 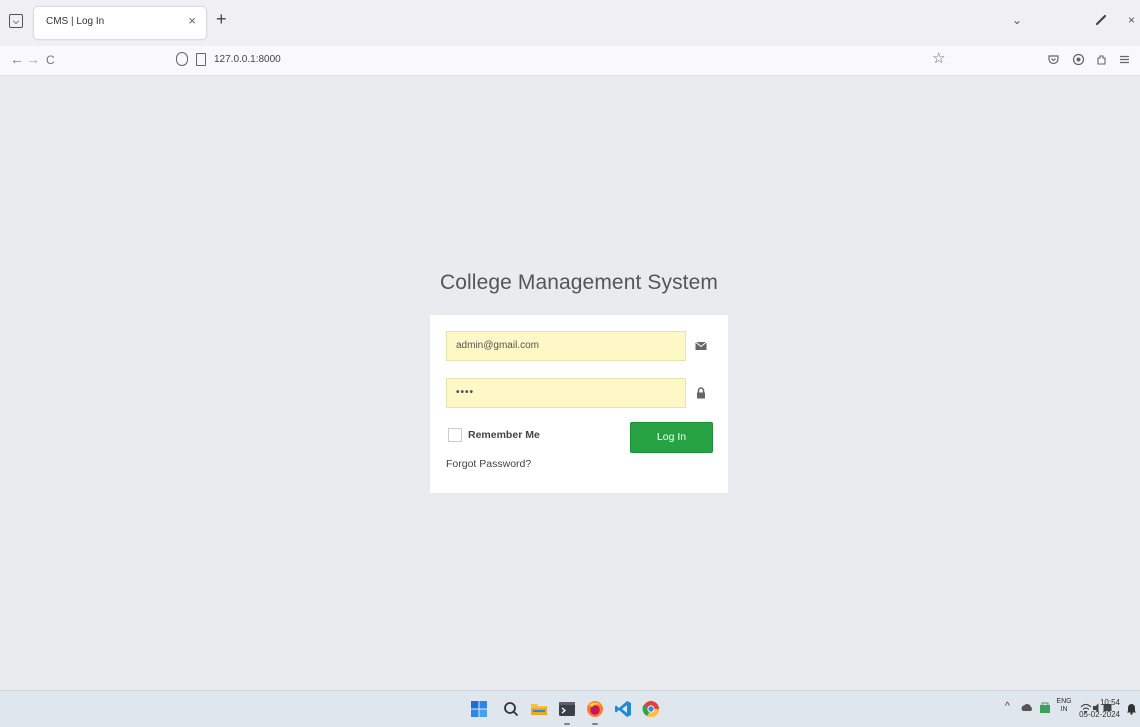 What do you see at coordinates (1109, 702) in the screenshot?
I see `clock-time: 10:54` at bounding box center [1109, 702].